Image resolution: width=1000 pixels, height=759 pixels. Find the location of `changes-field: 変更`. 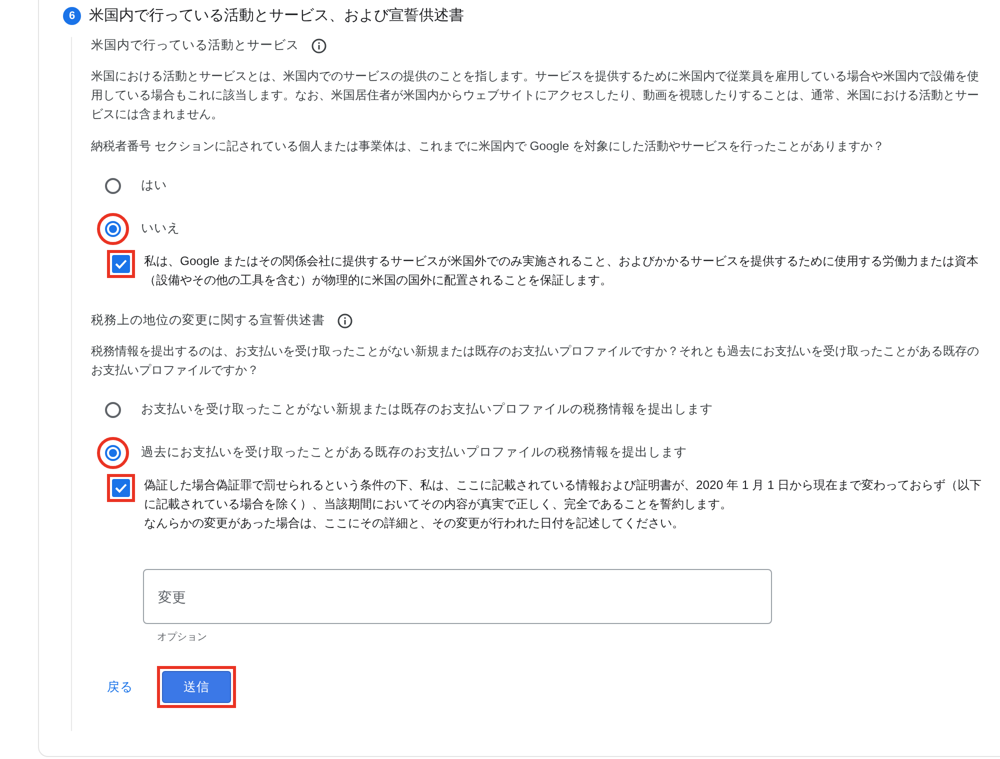

changes-field: 変更 is located at coordinates (457, 596).